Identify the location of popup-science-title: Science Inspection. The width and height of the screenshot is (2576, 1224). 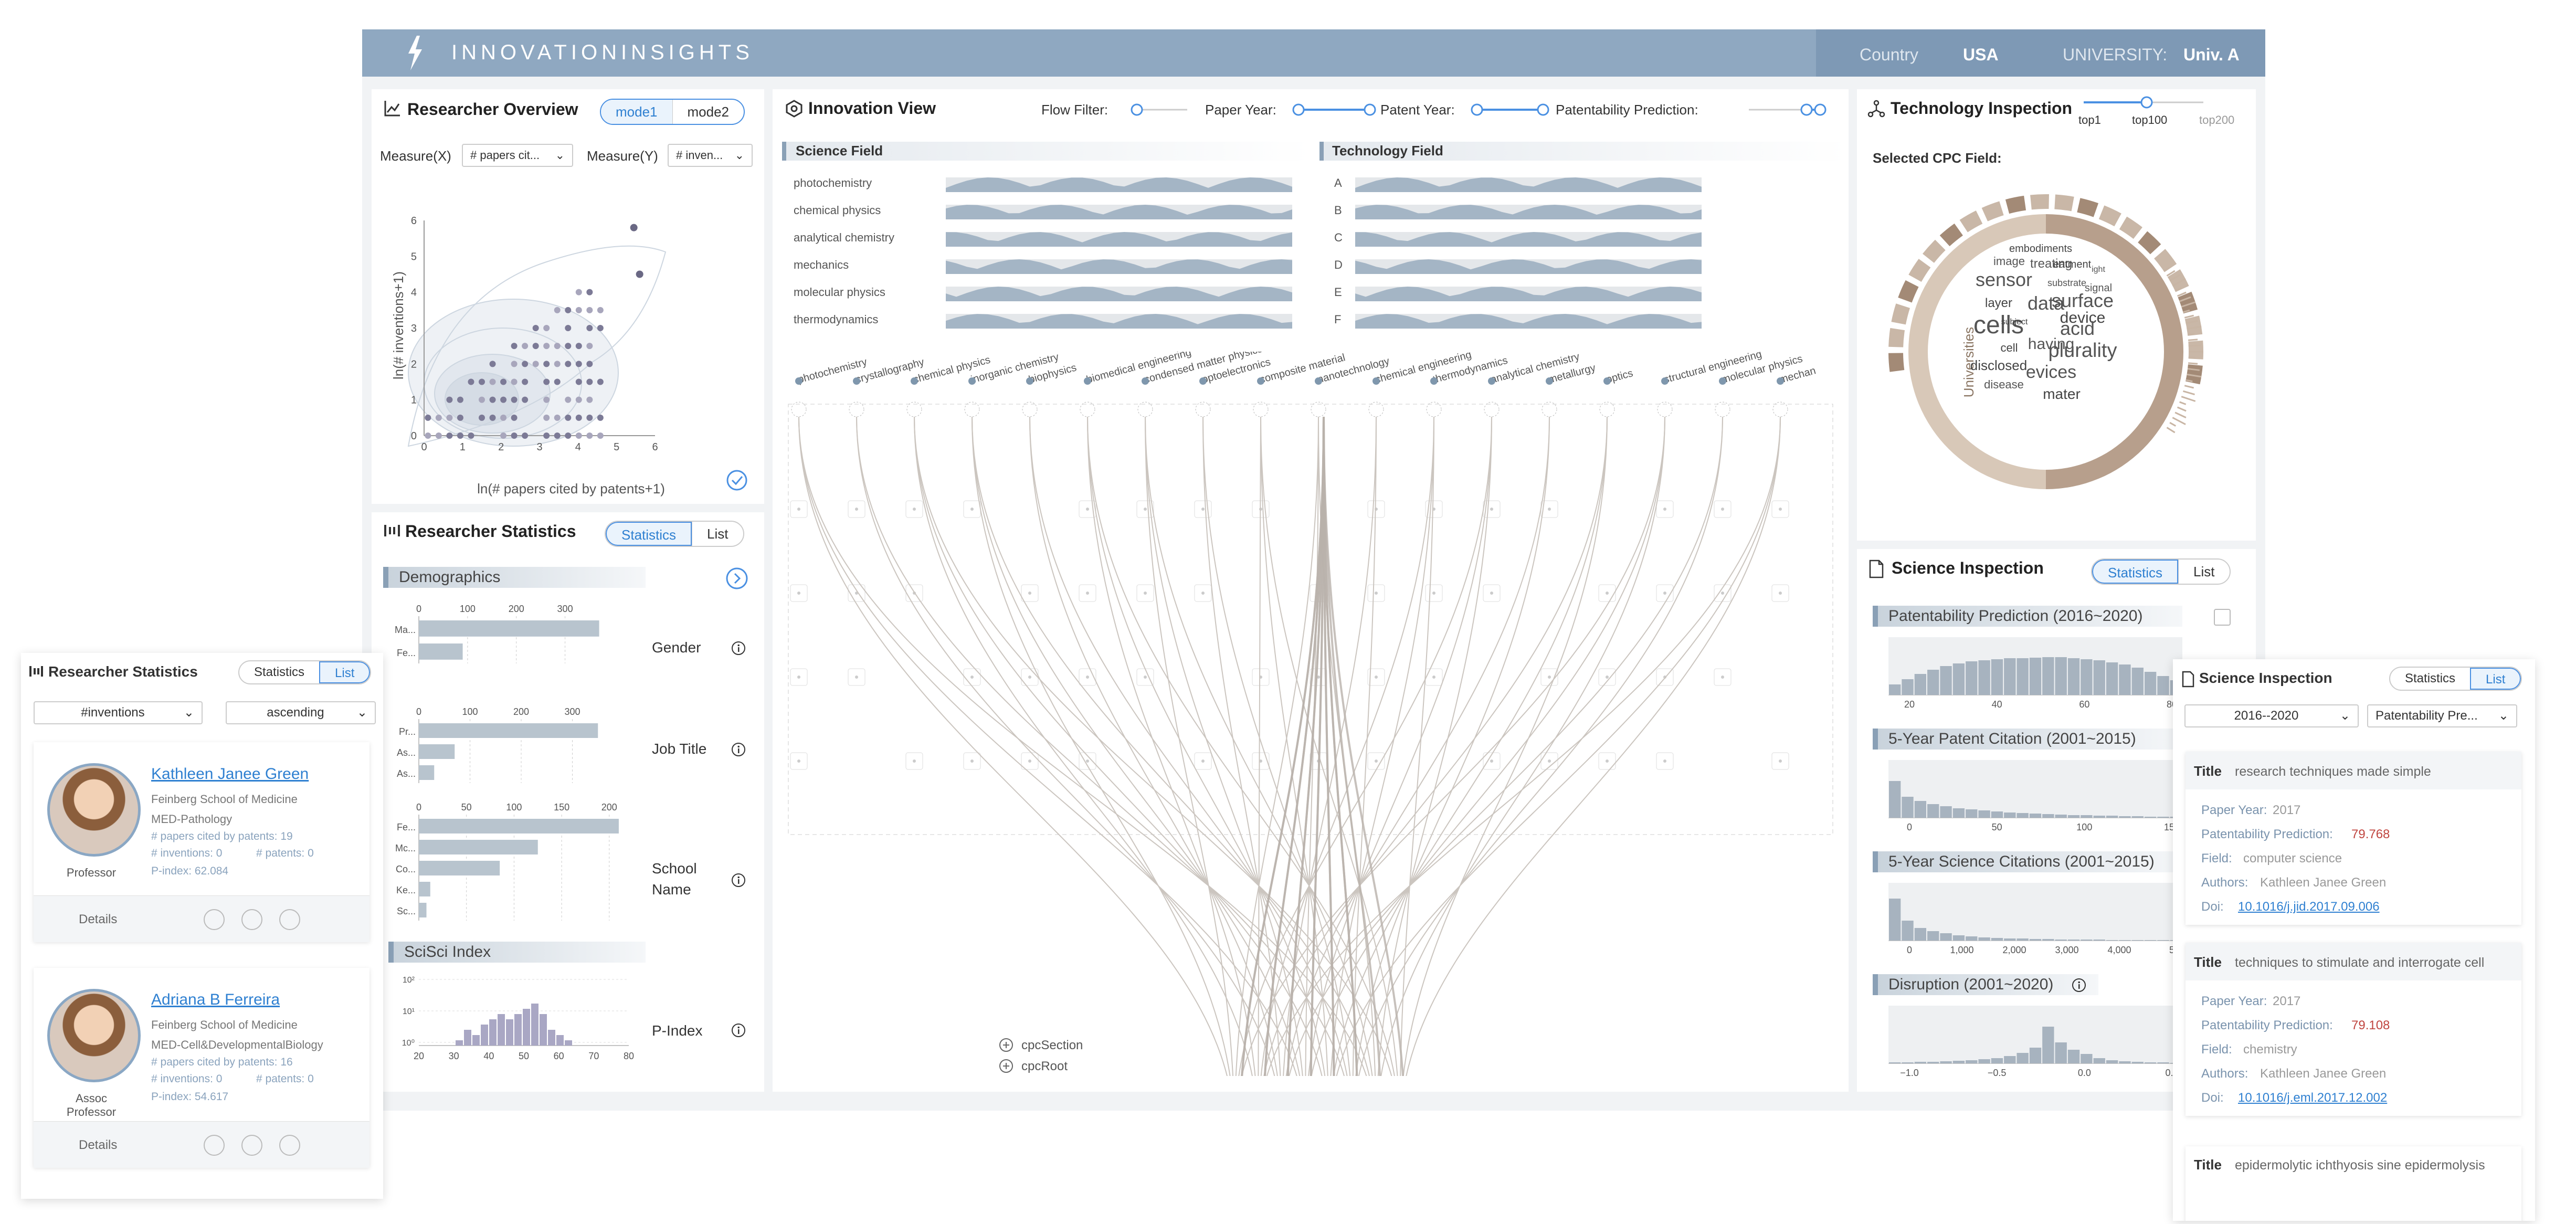
(2265, 678).